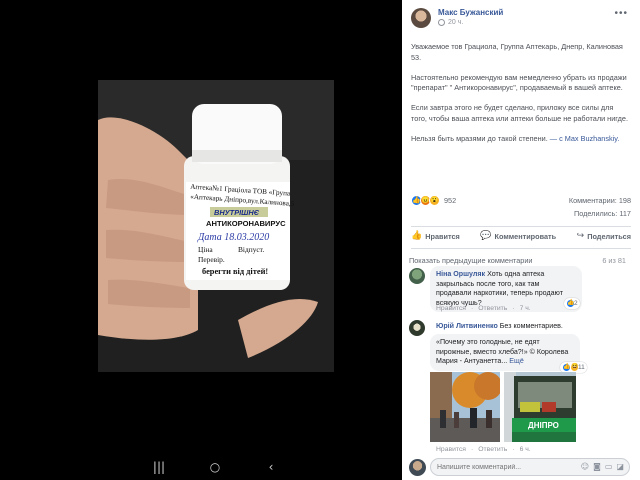 The height and width of the screenshot is (480, 640). What do you see at coordinates (600, 200) in the screenshot?
I see `comments-count: Комментарии: 198` at bounding box center [600, 200].